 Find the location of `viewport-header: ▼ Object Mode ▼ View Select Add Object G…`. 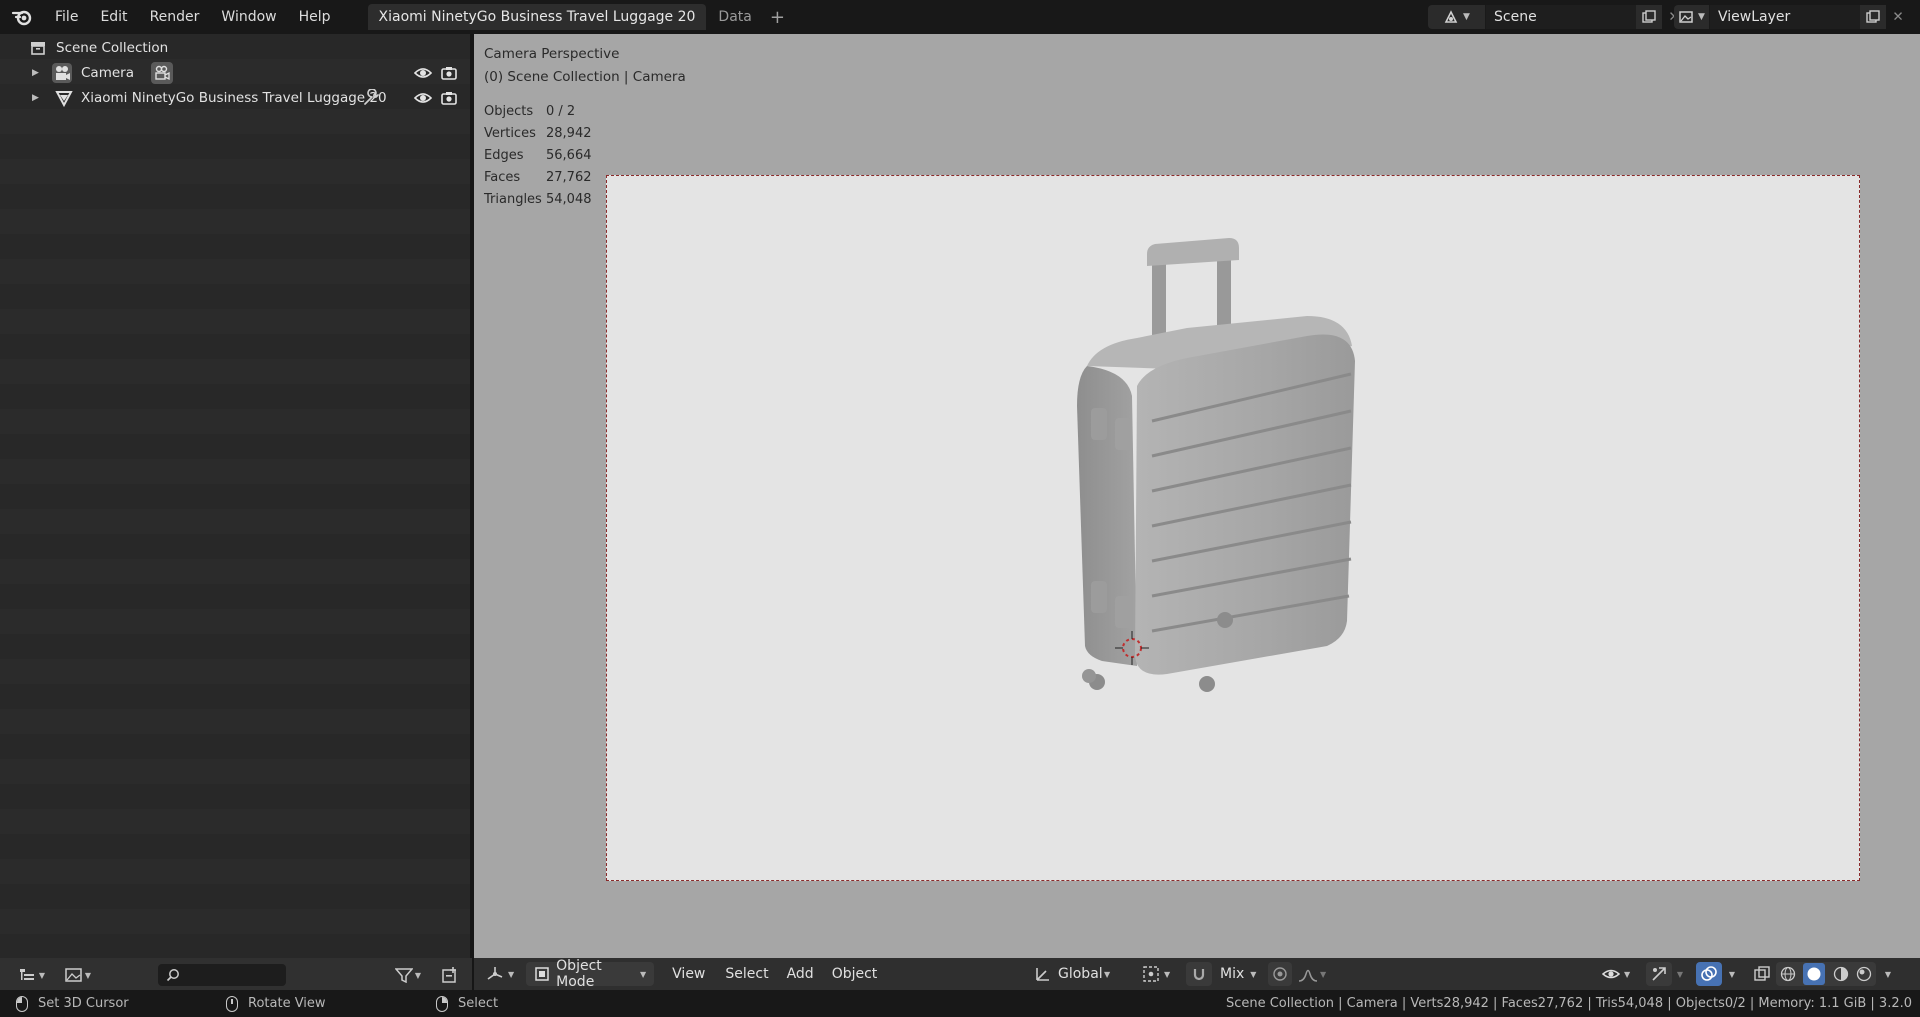

viewport-header: ▼ Object Mode ▼ View Select Add Object G… is located at coordinates (1197, 974).